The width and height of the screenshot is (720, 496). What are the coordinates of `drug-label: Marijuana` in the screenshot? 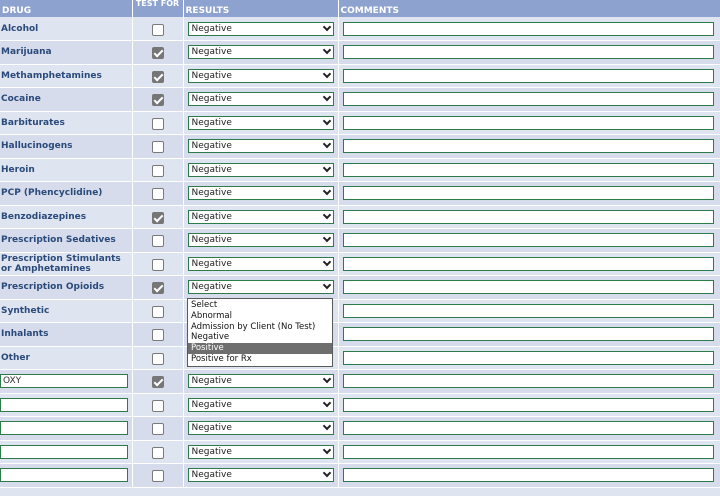 It's located at (26, 52).